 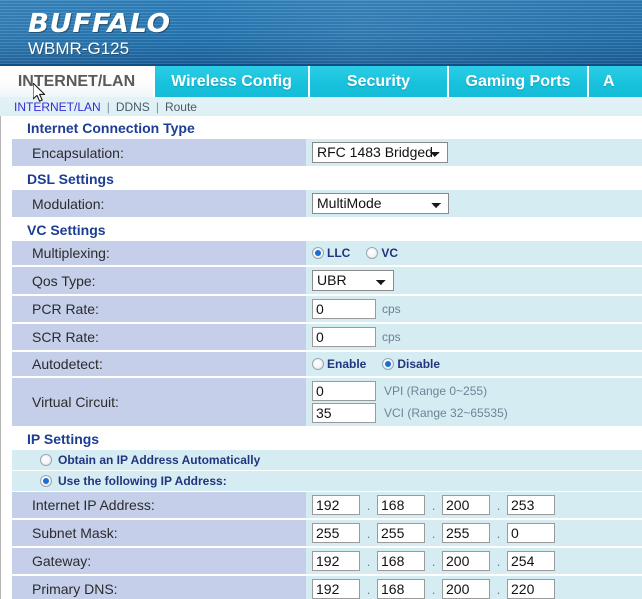 I want to click on vpi-hint: VPI (Range 0~255), so click(x=436, y=391).